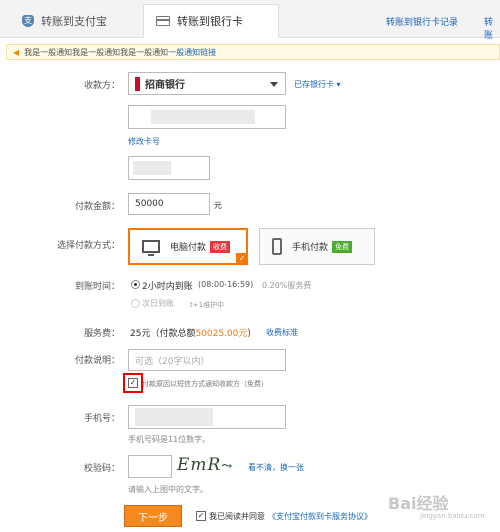 This screenshot has height=532, width=500. Describe the element at coordinates (101, 86) in the screenshot. I see `payee-label: 收款方：` at that location.